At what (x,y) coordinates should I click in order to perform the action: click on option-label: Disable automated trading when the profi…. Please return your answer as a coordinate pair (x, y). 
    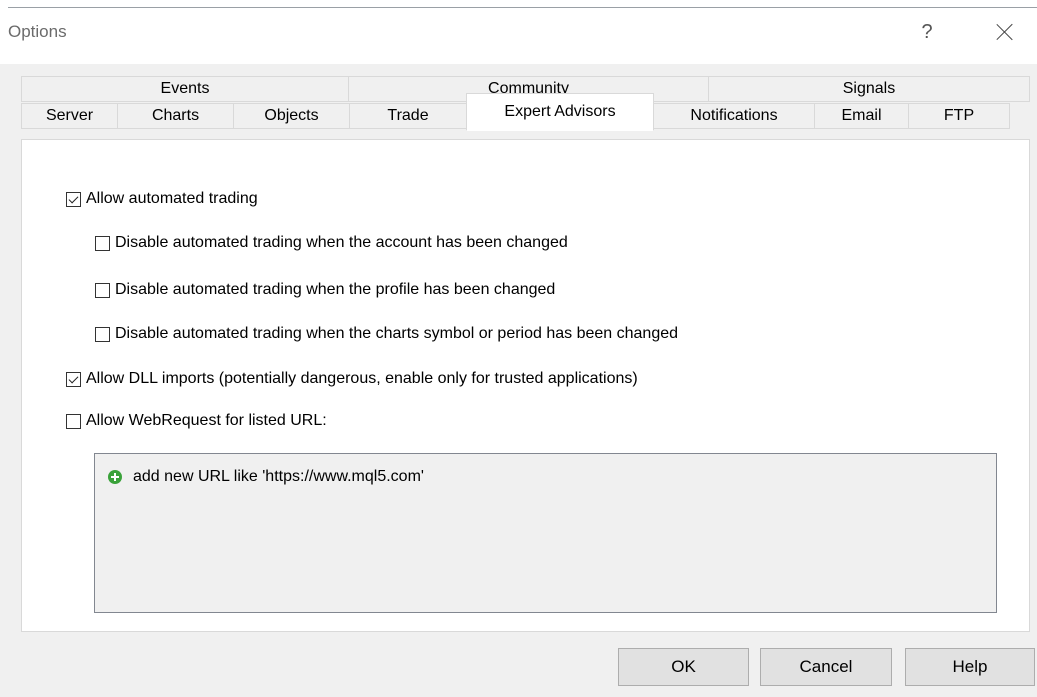
    Looking at the image, I should click on (335, 289).